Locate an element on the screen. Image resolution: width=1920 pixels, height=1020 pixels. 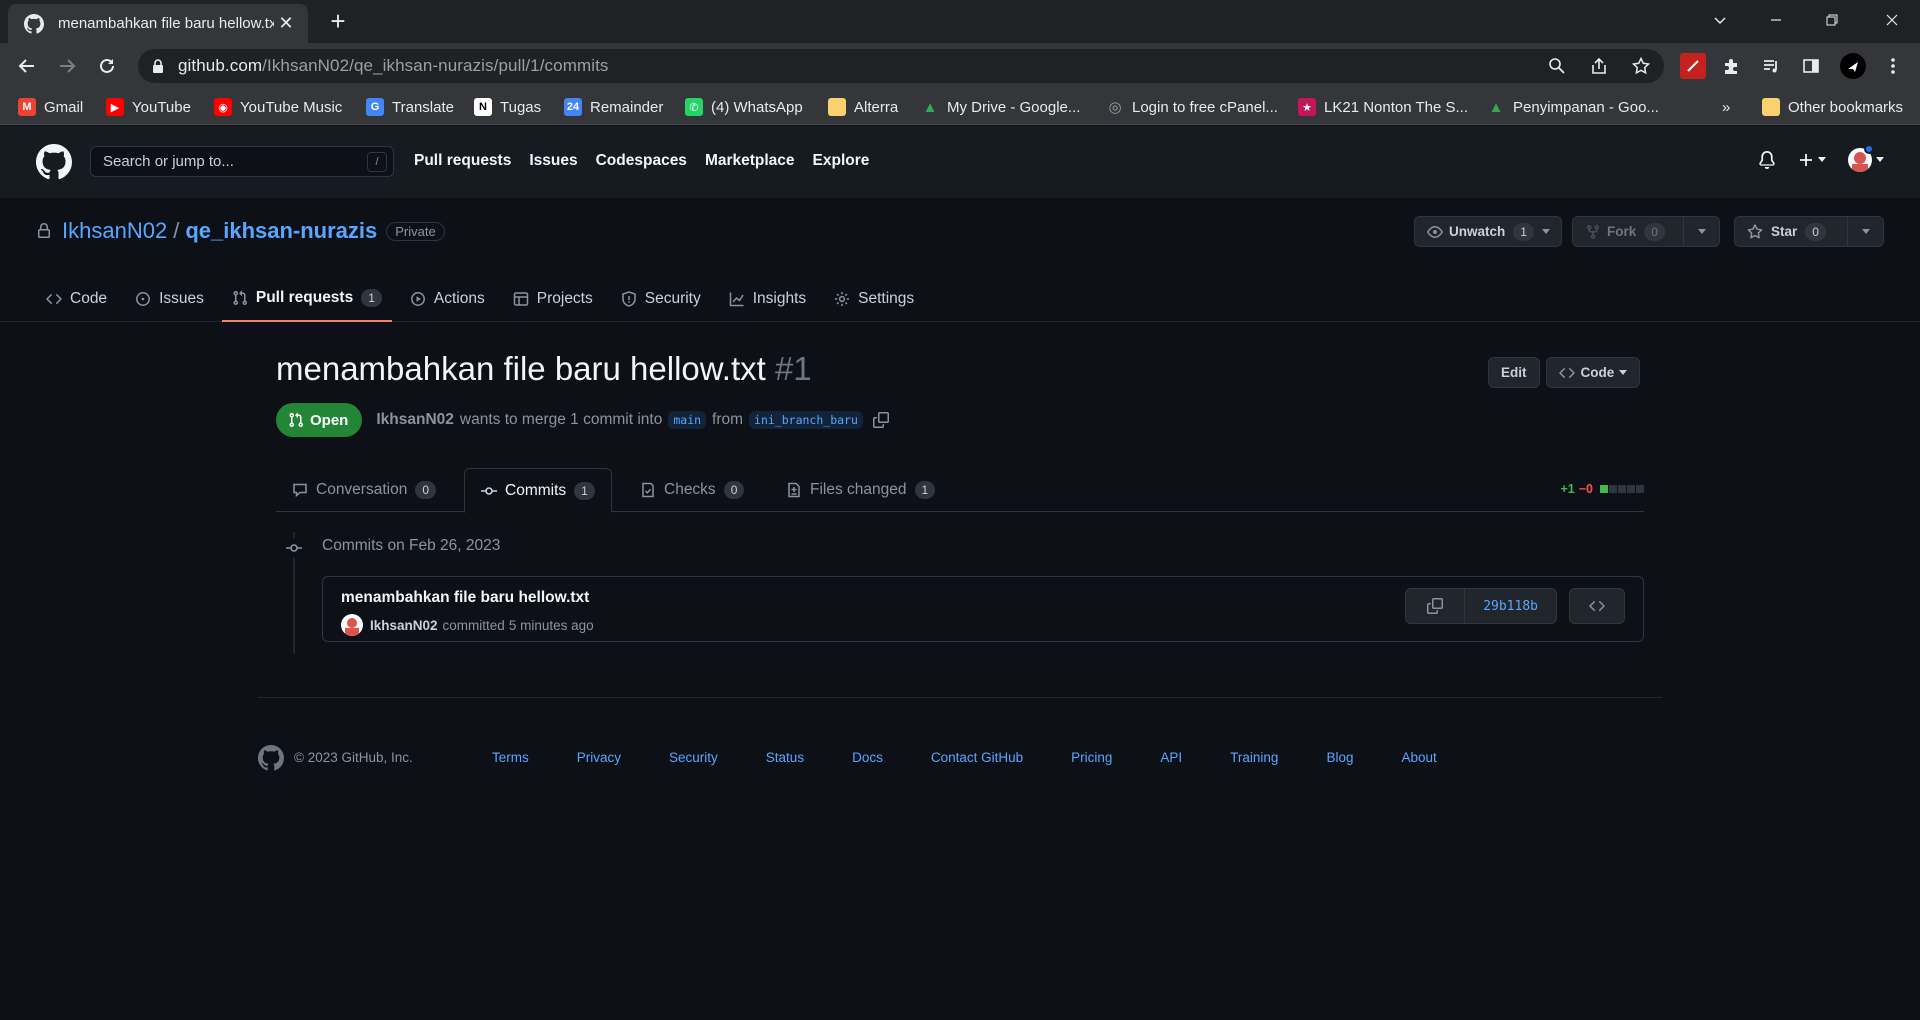
tab-settings: Settings is located at coordinates (874, 299).